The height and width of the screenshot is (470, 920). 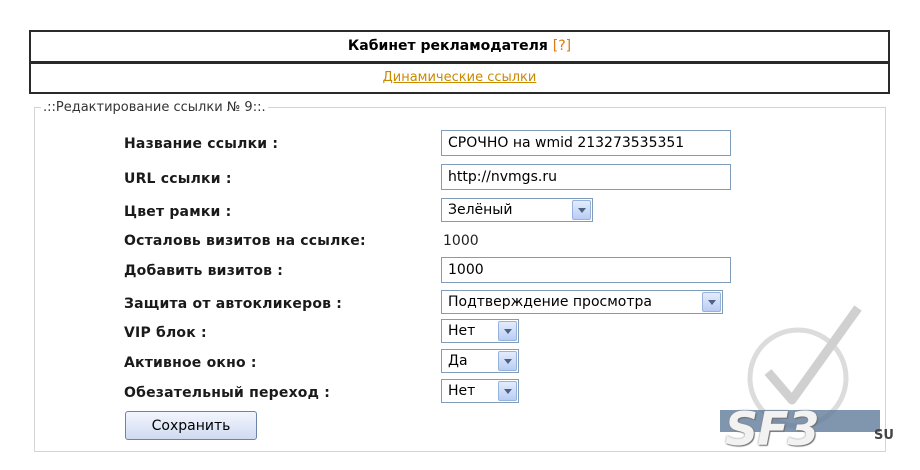 I want to click on click-protection-value: Подтверждение просмотра, so click(x=550, y=302).